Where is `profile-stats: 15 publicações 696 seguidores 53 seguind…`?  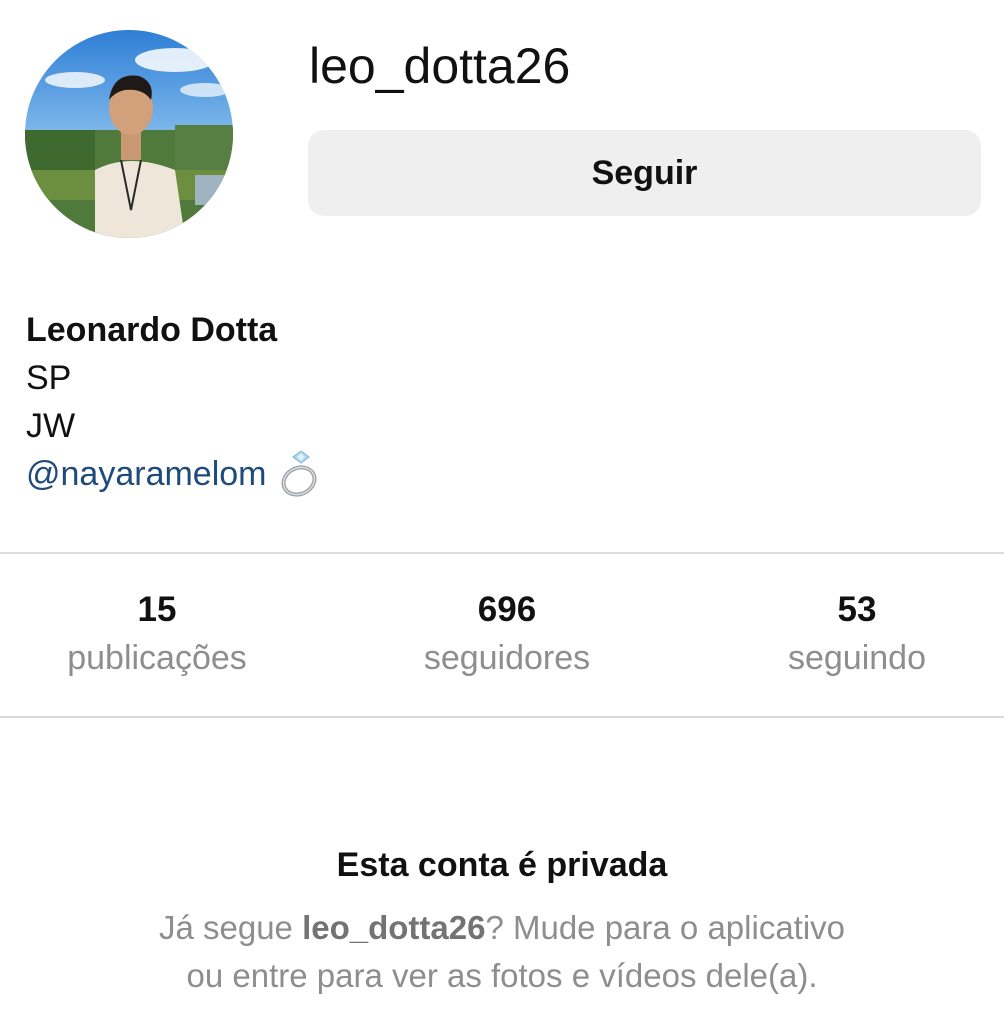 profile-stats: 15 publicações 696 seguidores 53 seguind… is located at coordinates (502, 640).